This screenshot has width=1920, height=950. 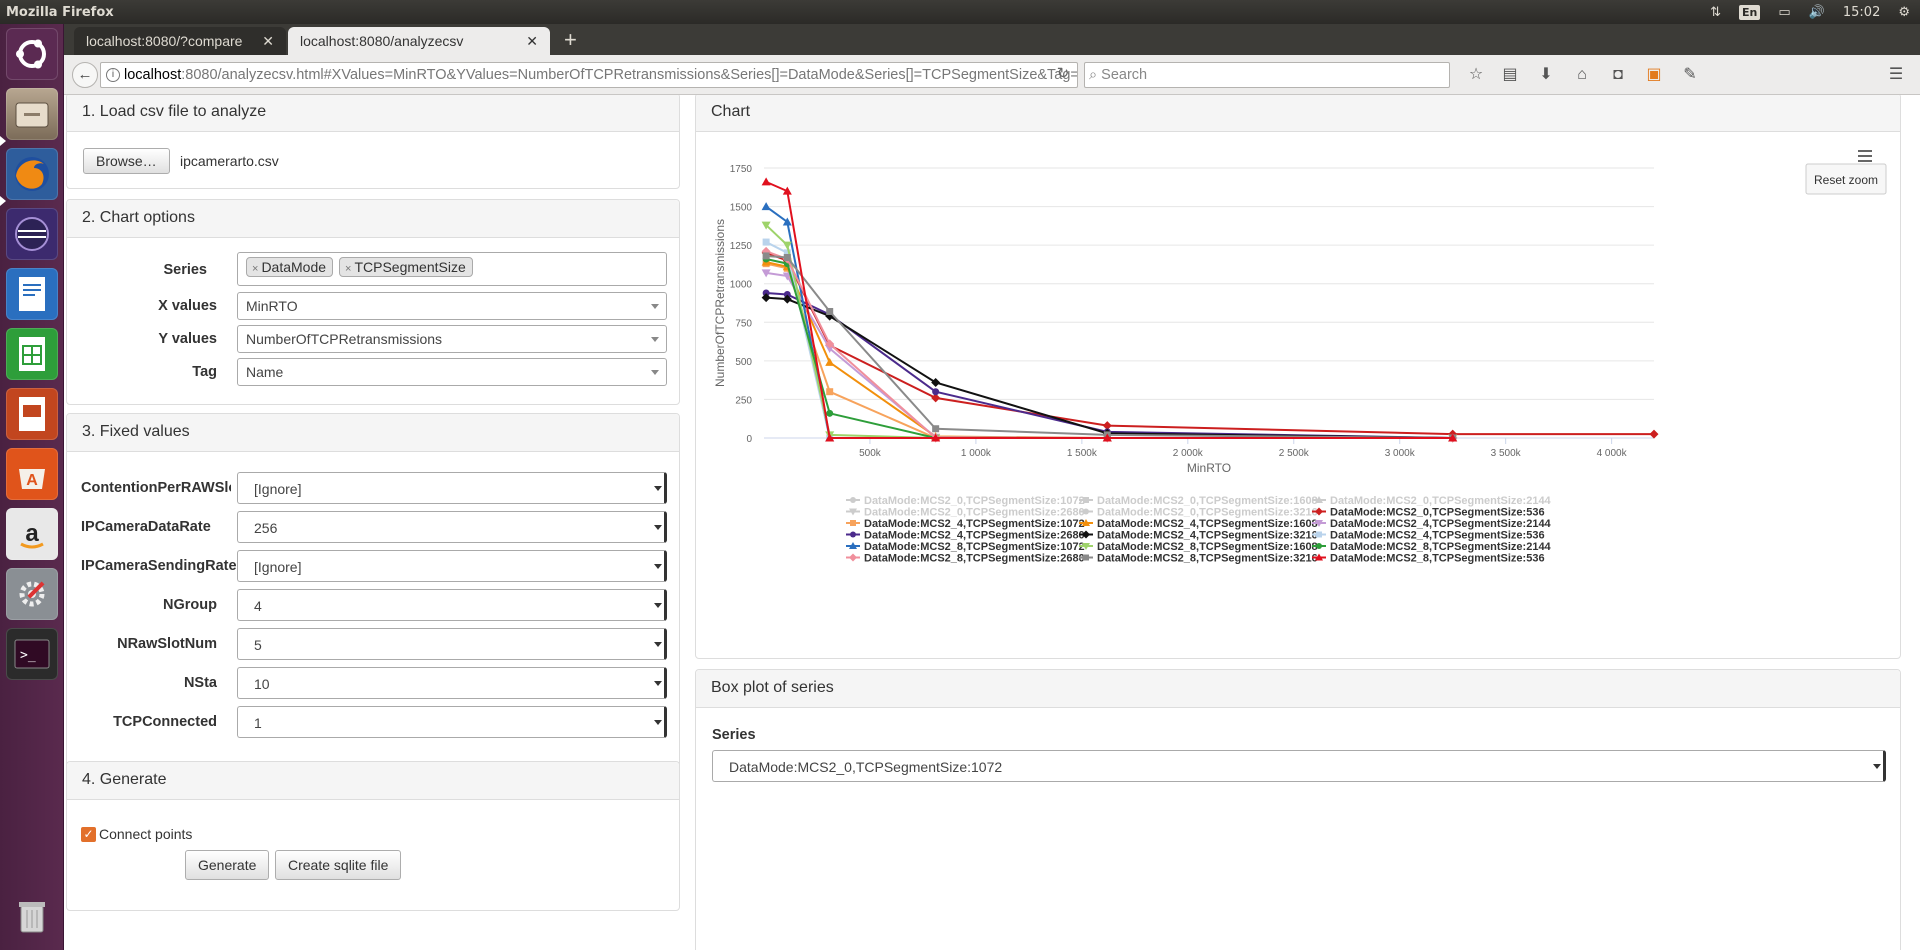 I want to click on legend-item: DataMode:MCS2_0,TCPSegmentSize:536, so click(x=1428, y=513).